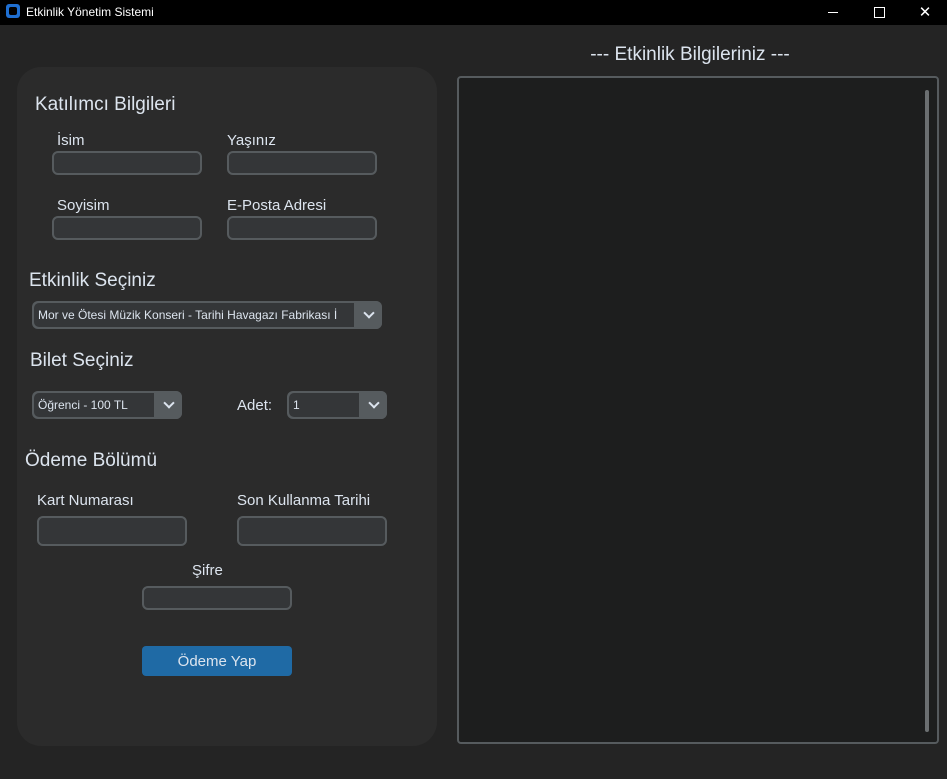  I want to click on close-icon: ✕, so click(925, 12).